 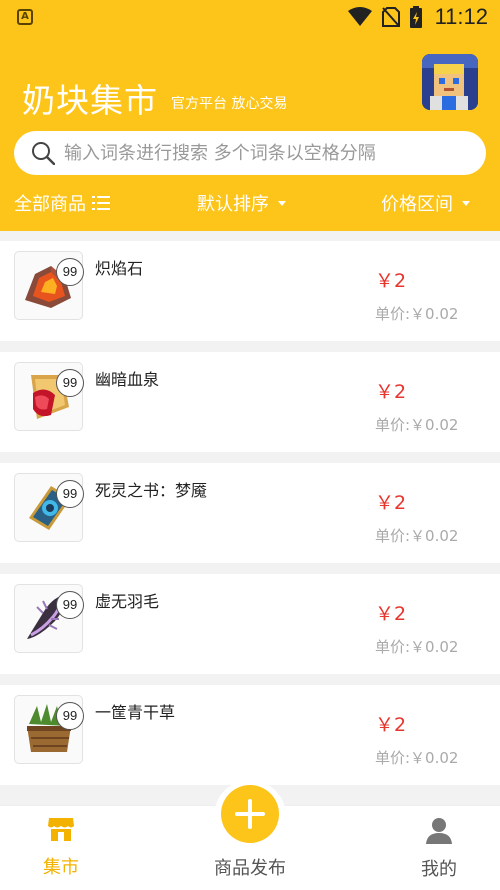 I want to click on avatar, so click(x=450, y=82).